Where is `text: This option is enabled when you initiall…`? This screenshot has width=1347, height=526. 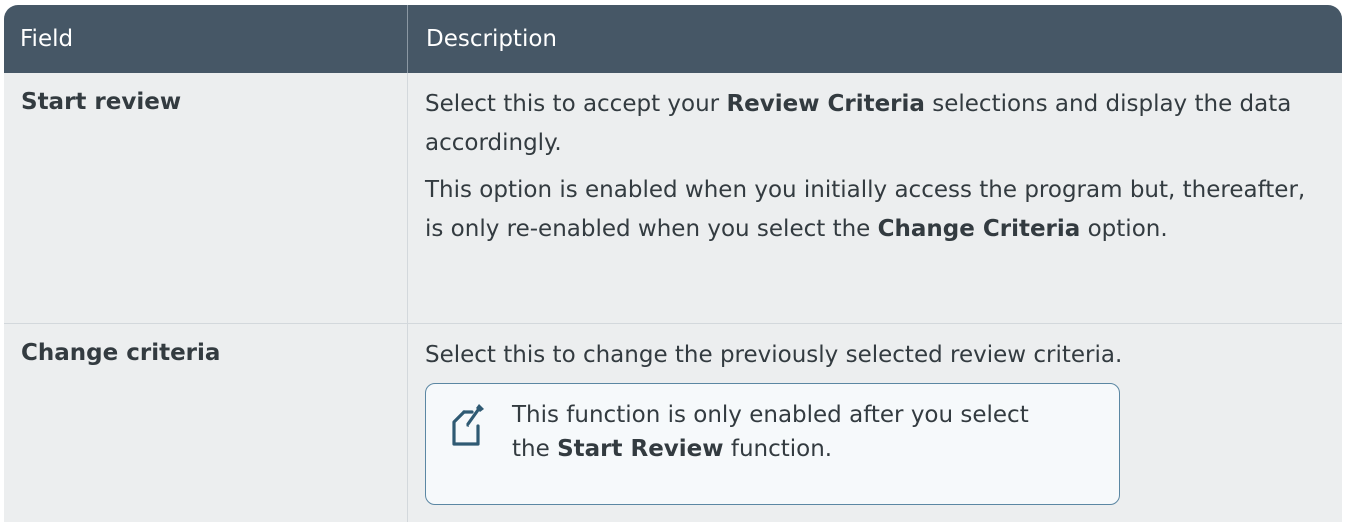 text: This option is enabled when you initiall… is located at coordinates (865, 209).